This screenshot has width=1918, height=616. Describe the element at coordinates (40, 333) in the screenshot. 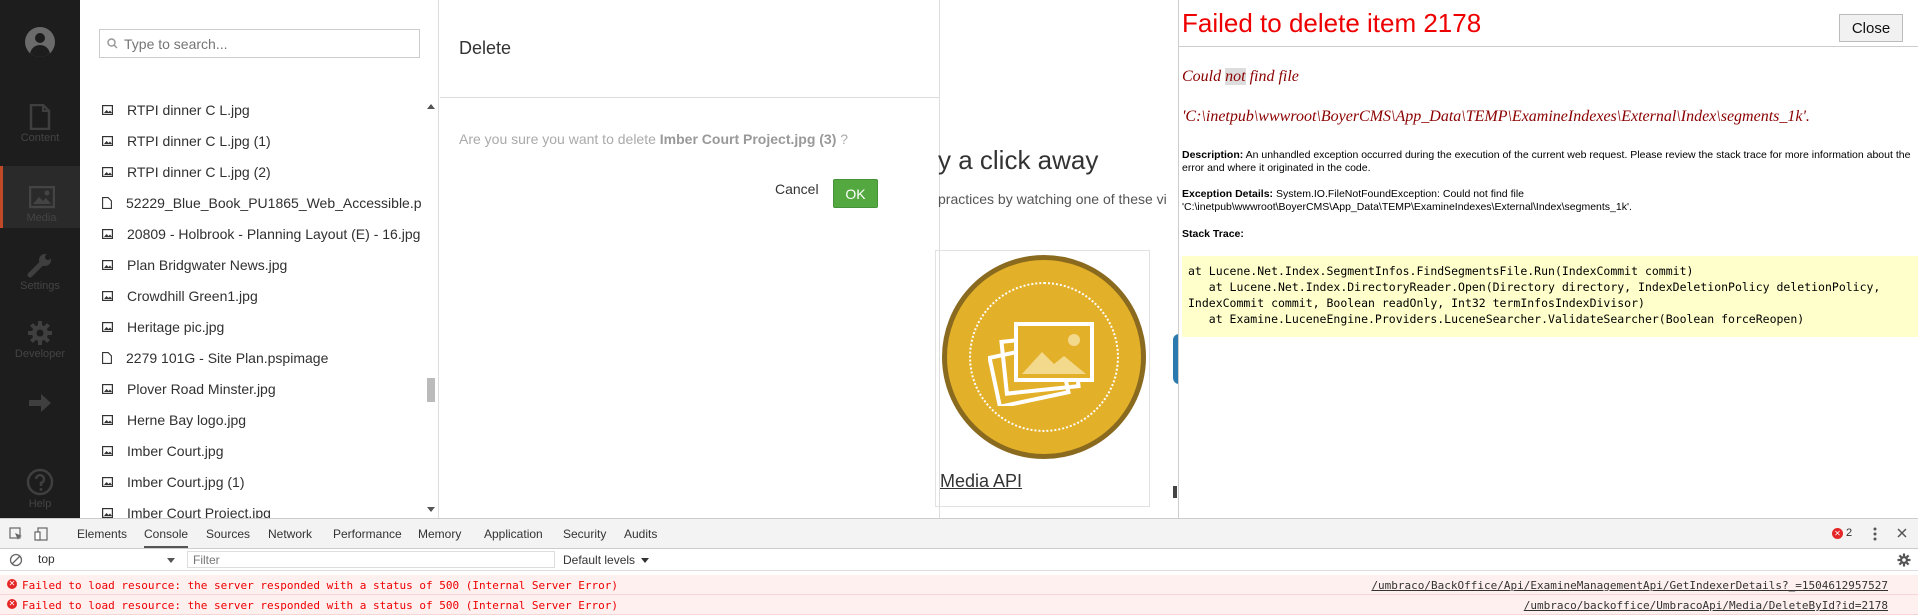

I see `gear-icon` at that location.